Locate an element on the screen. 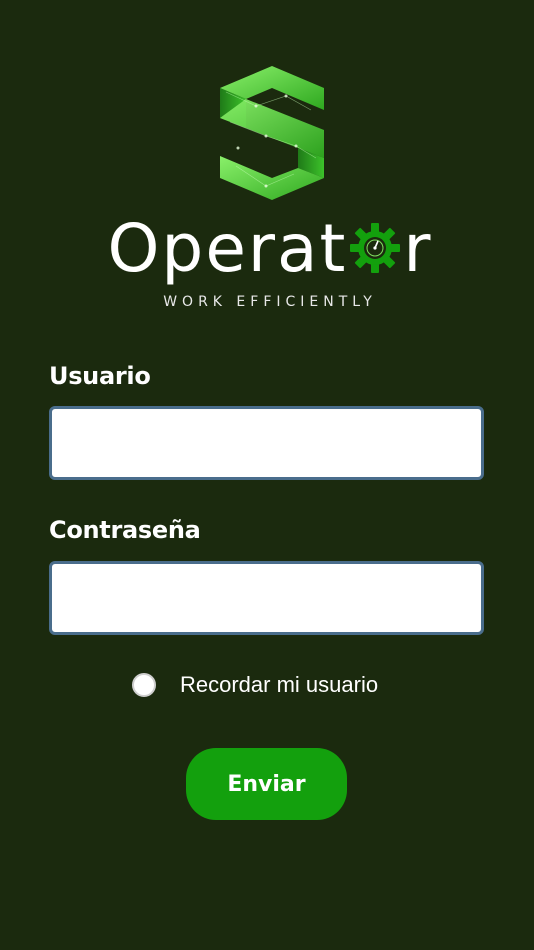  password-input is located at coordinates (266, 598).